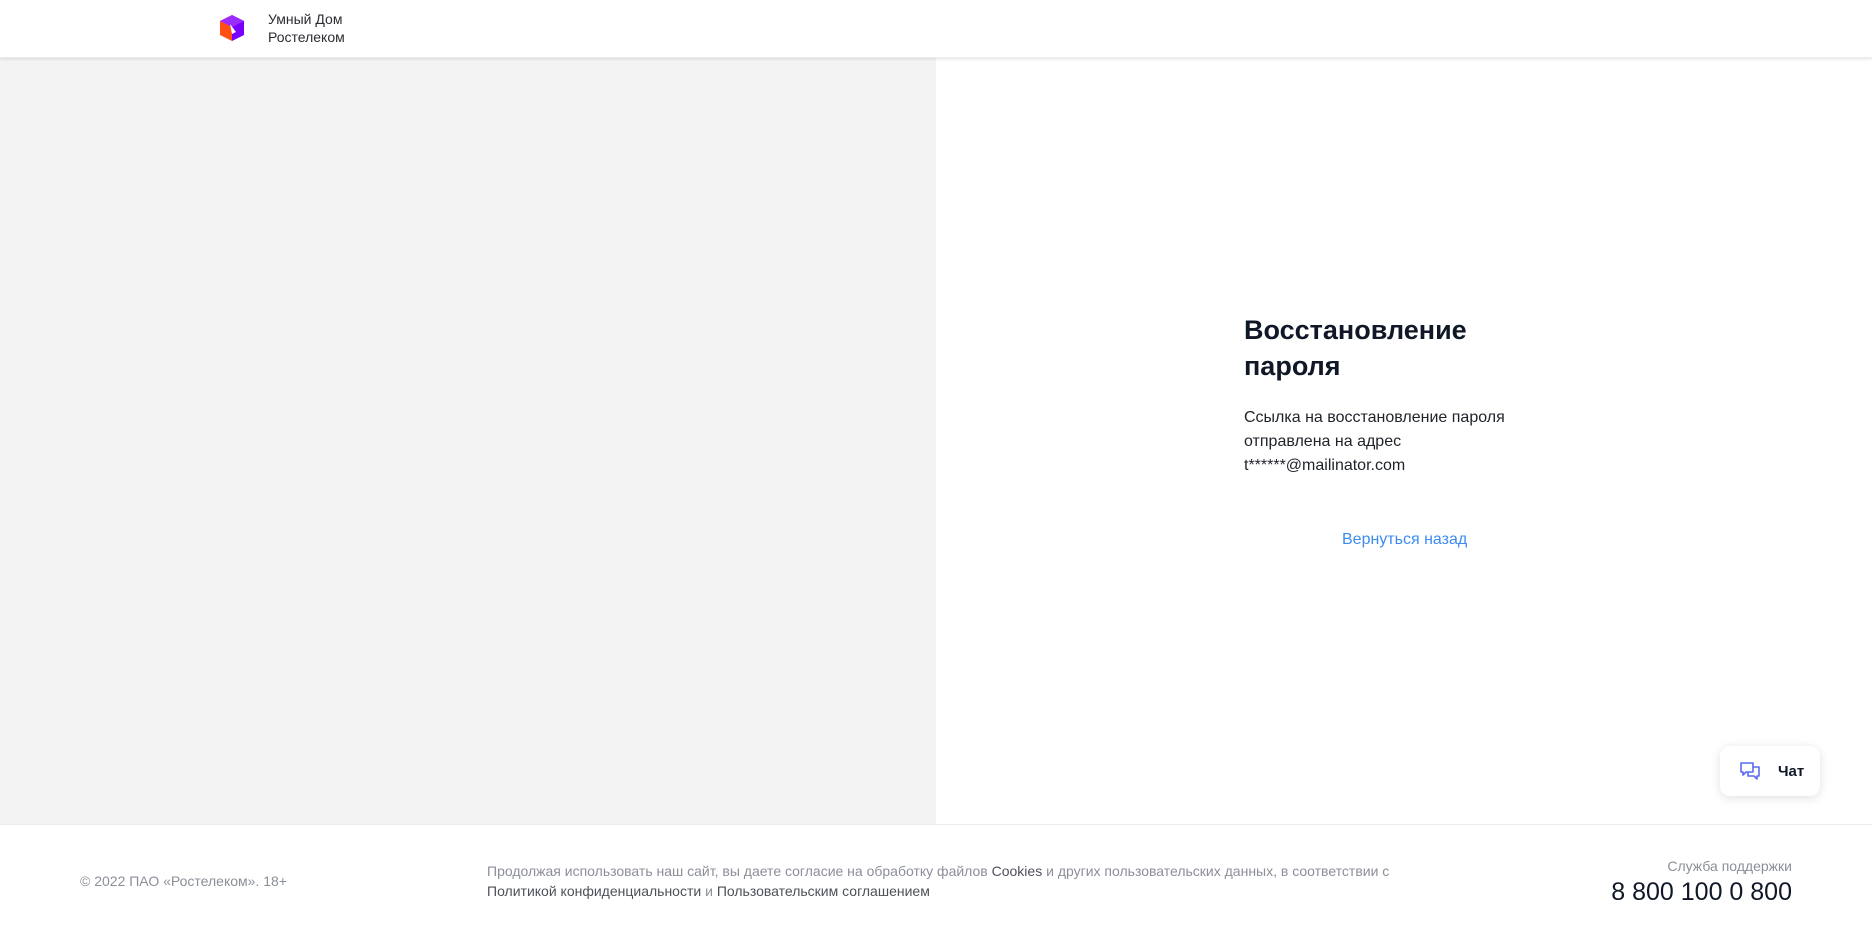  I want to click on page-title: Восстановление пароля, so click(1355, 348).